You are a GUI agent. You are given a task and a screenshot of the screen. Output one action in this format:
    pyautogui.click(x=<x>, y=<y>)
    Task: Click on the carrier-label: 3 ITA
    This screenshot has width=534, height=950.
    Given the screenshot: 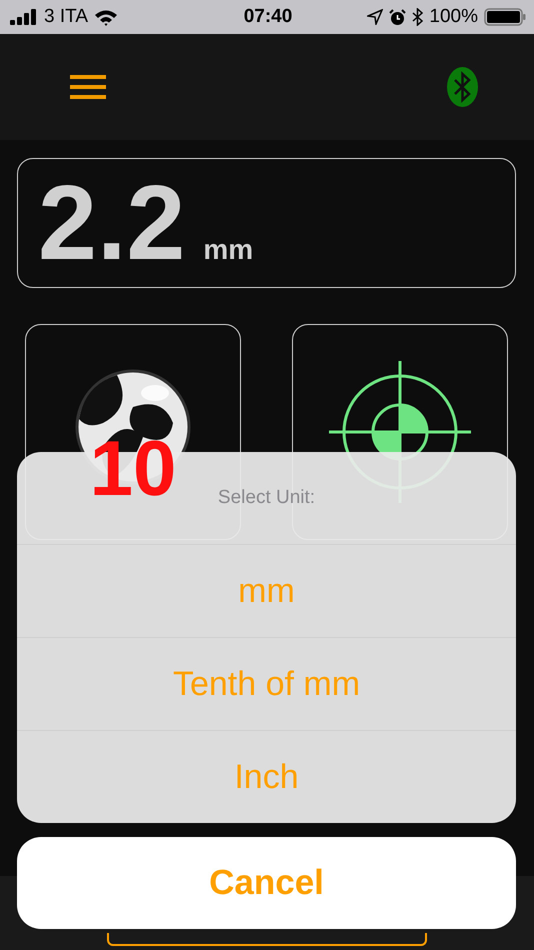 What is the action you would take?
    pyautogui.click(x=66, y=17)
    